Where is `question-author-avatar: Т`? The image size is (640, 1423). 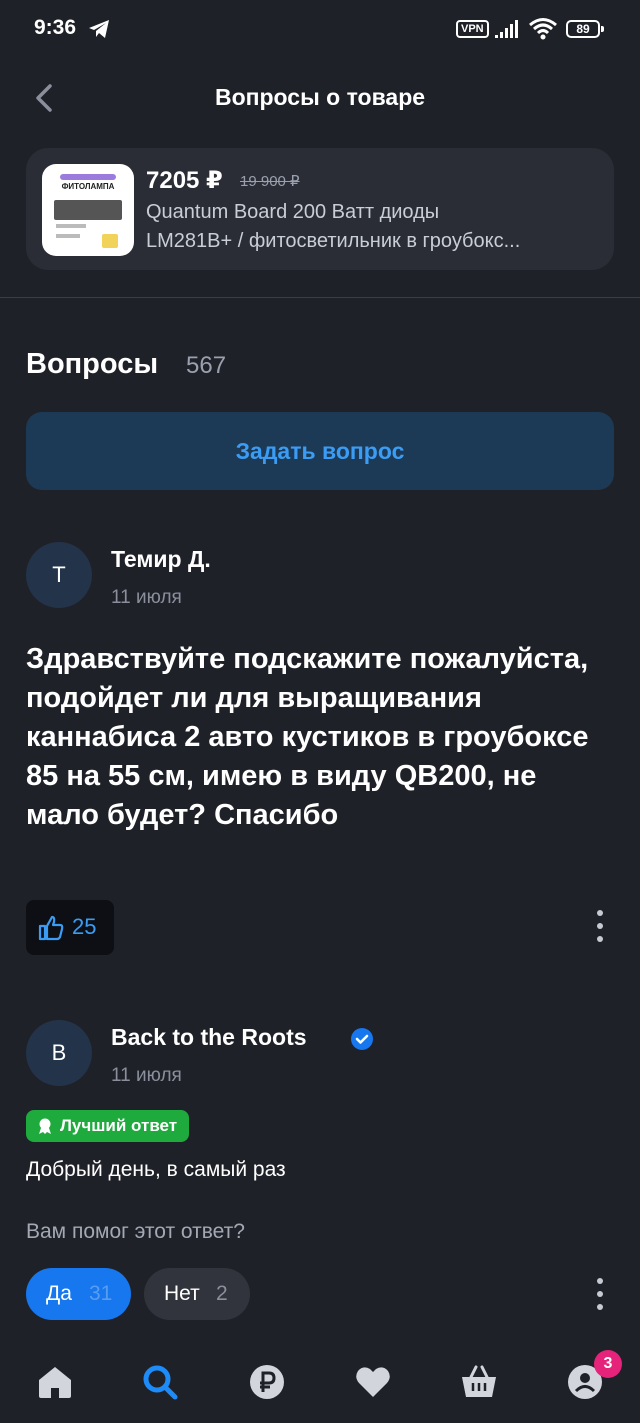 question-author-avatar: Т is located at coordinates (59, 575).